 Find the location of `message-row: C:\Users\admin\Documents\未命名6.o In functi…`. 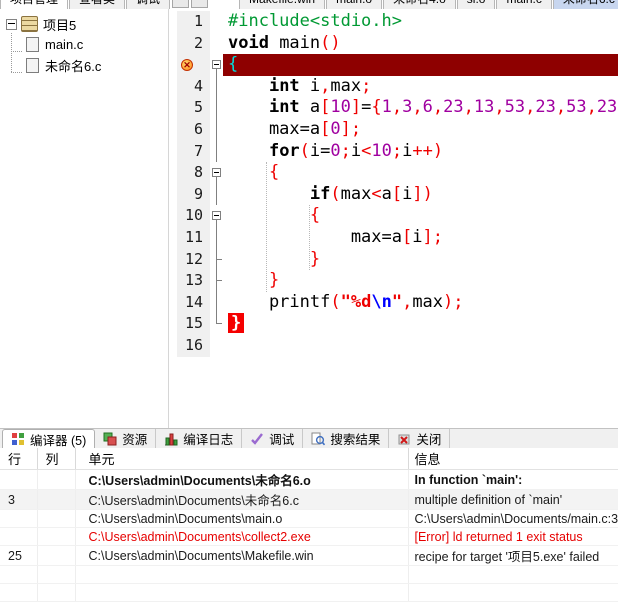

message-row: C:\Users\admin\Documents\未命名6.o In functi… is located at coordinates (309, 479).